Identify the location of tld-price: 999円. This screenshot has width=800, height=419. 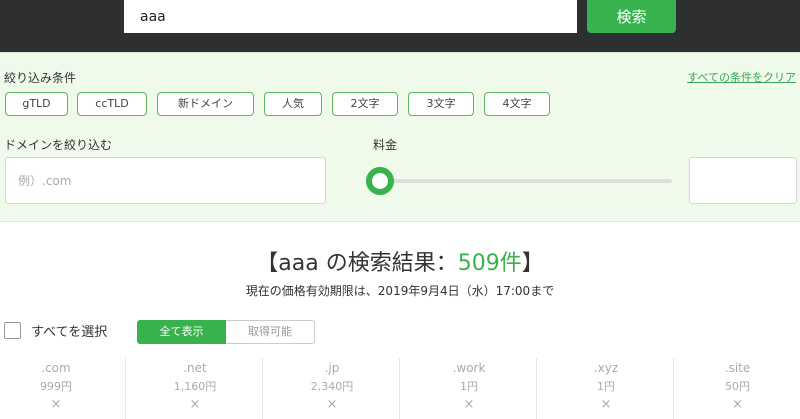
(56, 386).